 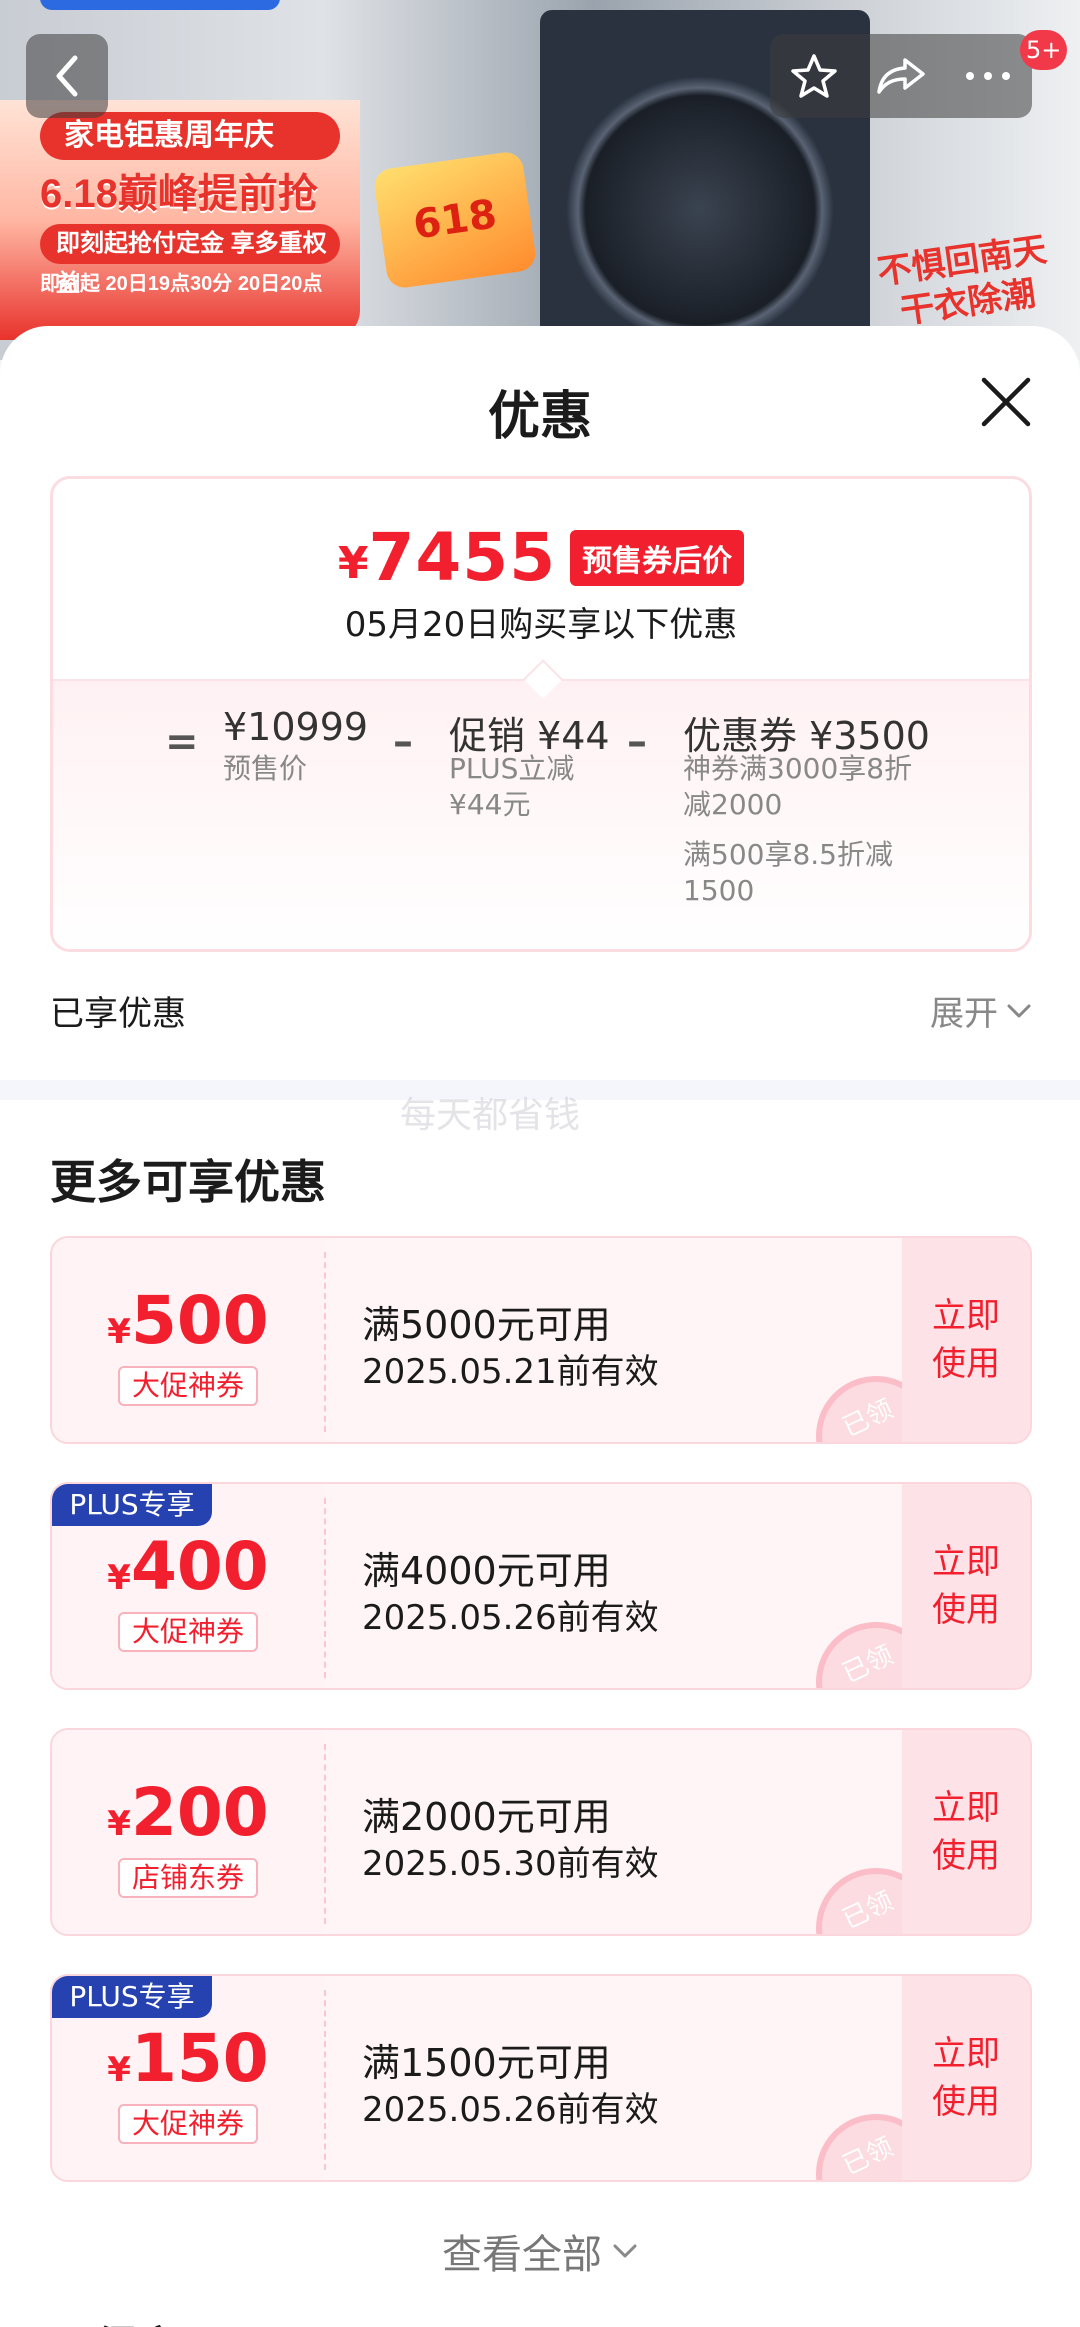 I want to click on coupon-condition: 满4000元可用, so click(x=486, y=1571).